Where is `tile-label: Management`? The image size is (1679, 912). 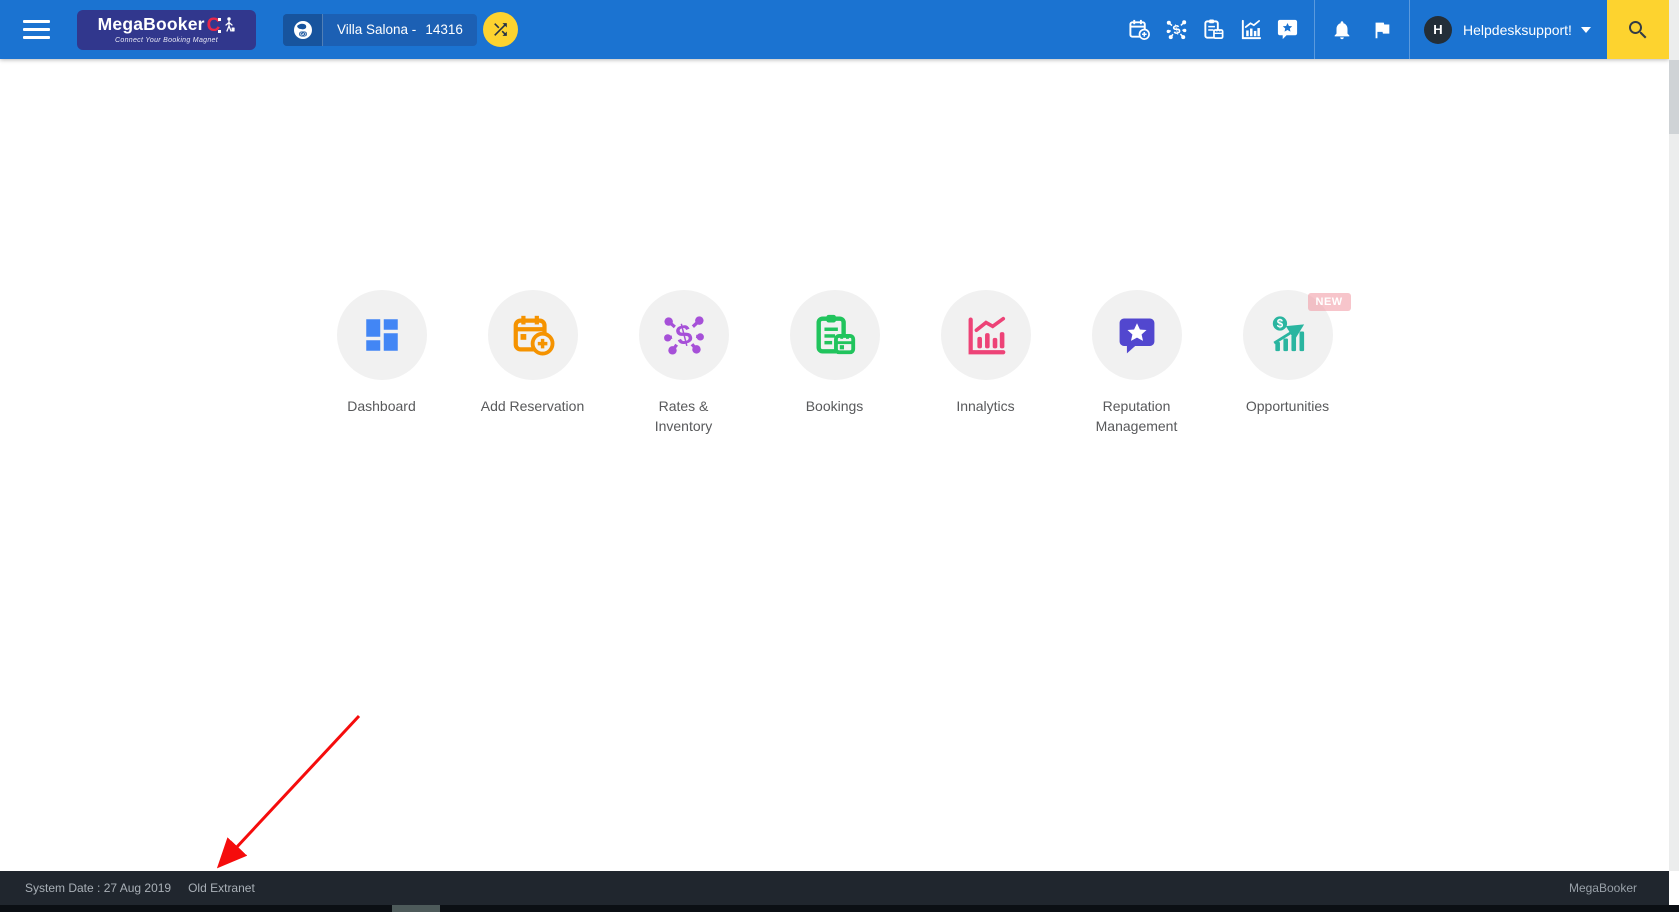 tile-label: Management is located at coordinates (1136, 426).